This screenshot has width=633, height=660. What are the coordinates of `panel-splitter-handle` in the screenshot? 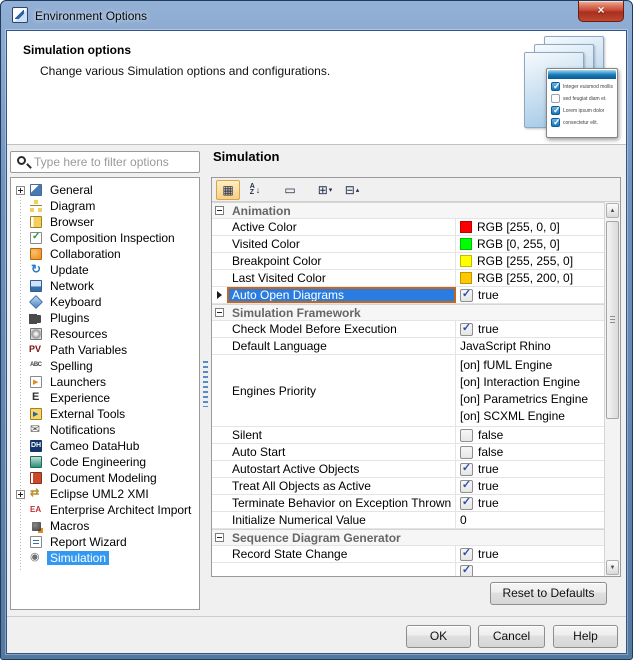 It's located at (205, 384).